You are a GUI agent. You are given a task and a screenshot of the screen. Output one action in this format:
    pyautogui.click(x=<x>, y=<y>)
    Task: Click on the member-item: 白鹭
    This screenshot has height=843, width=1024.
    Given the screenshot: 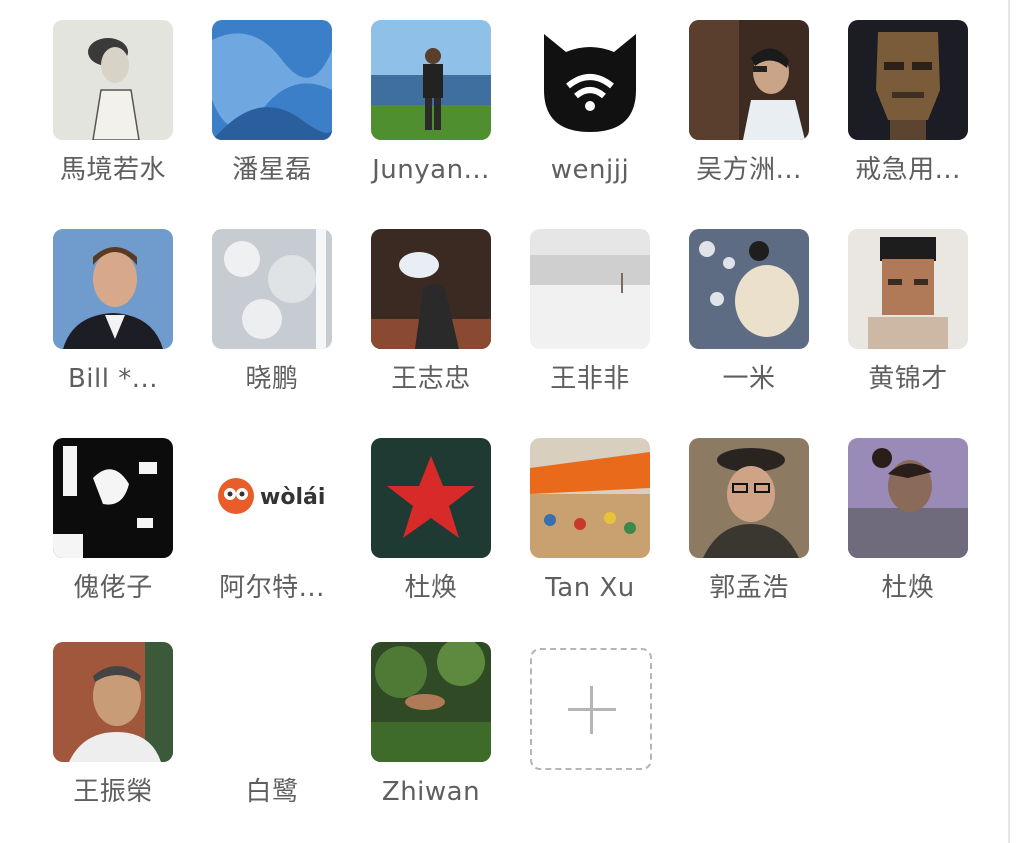 What is the action you would take?
    pyautogui.click(x=272, y=737)
    